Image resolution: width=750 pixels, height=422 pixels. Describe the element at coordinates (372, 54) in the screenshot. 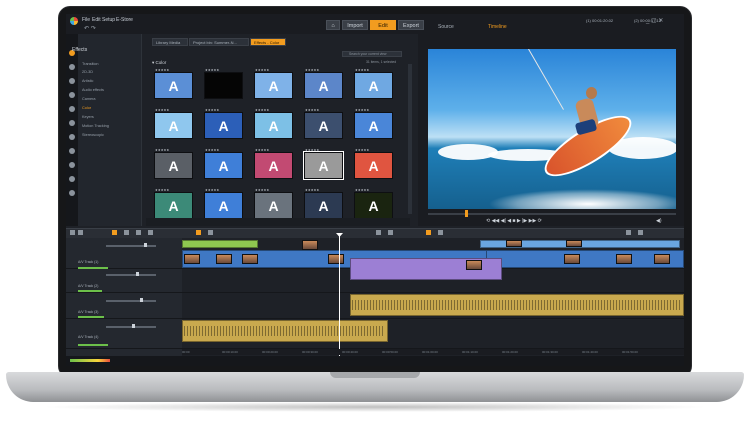

I see `library-search-input: Search your current view` at that location.